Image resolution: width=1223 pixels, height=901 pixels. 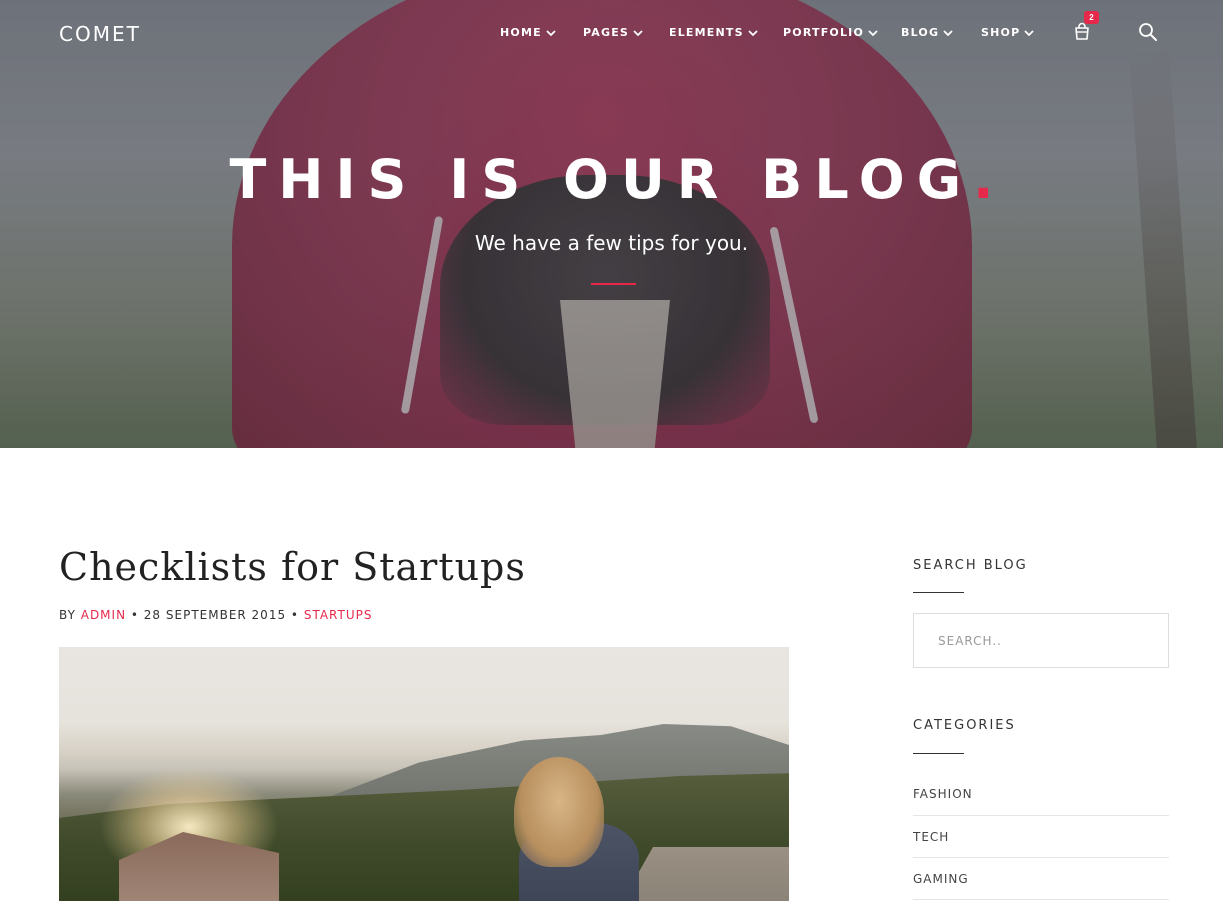 I want to click on nav-item-pages: PAGES, so click(x=613, y=32).